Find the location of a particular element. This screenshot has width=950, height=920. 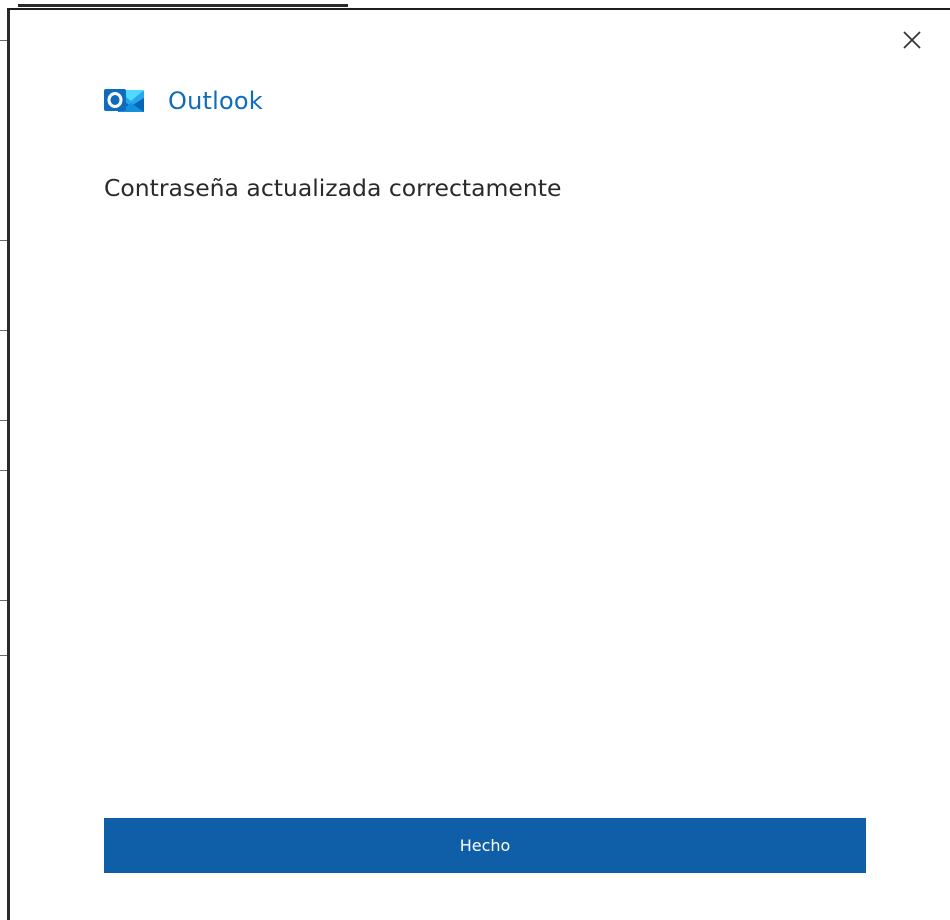

close-button is located at coordinates (912, 40).